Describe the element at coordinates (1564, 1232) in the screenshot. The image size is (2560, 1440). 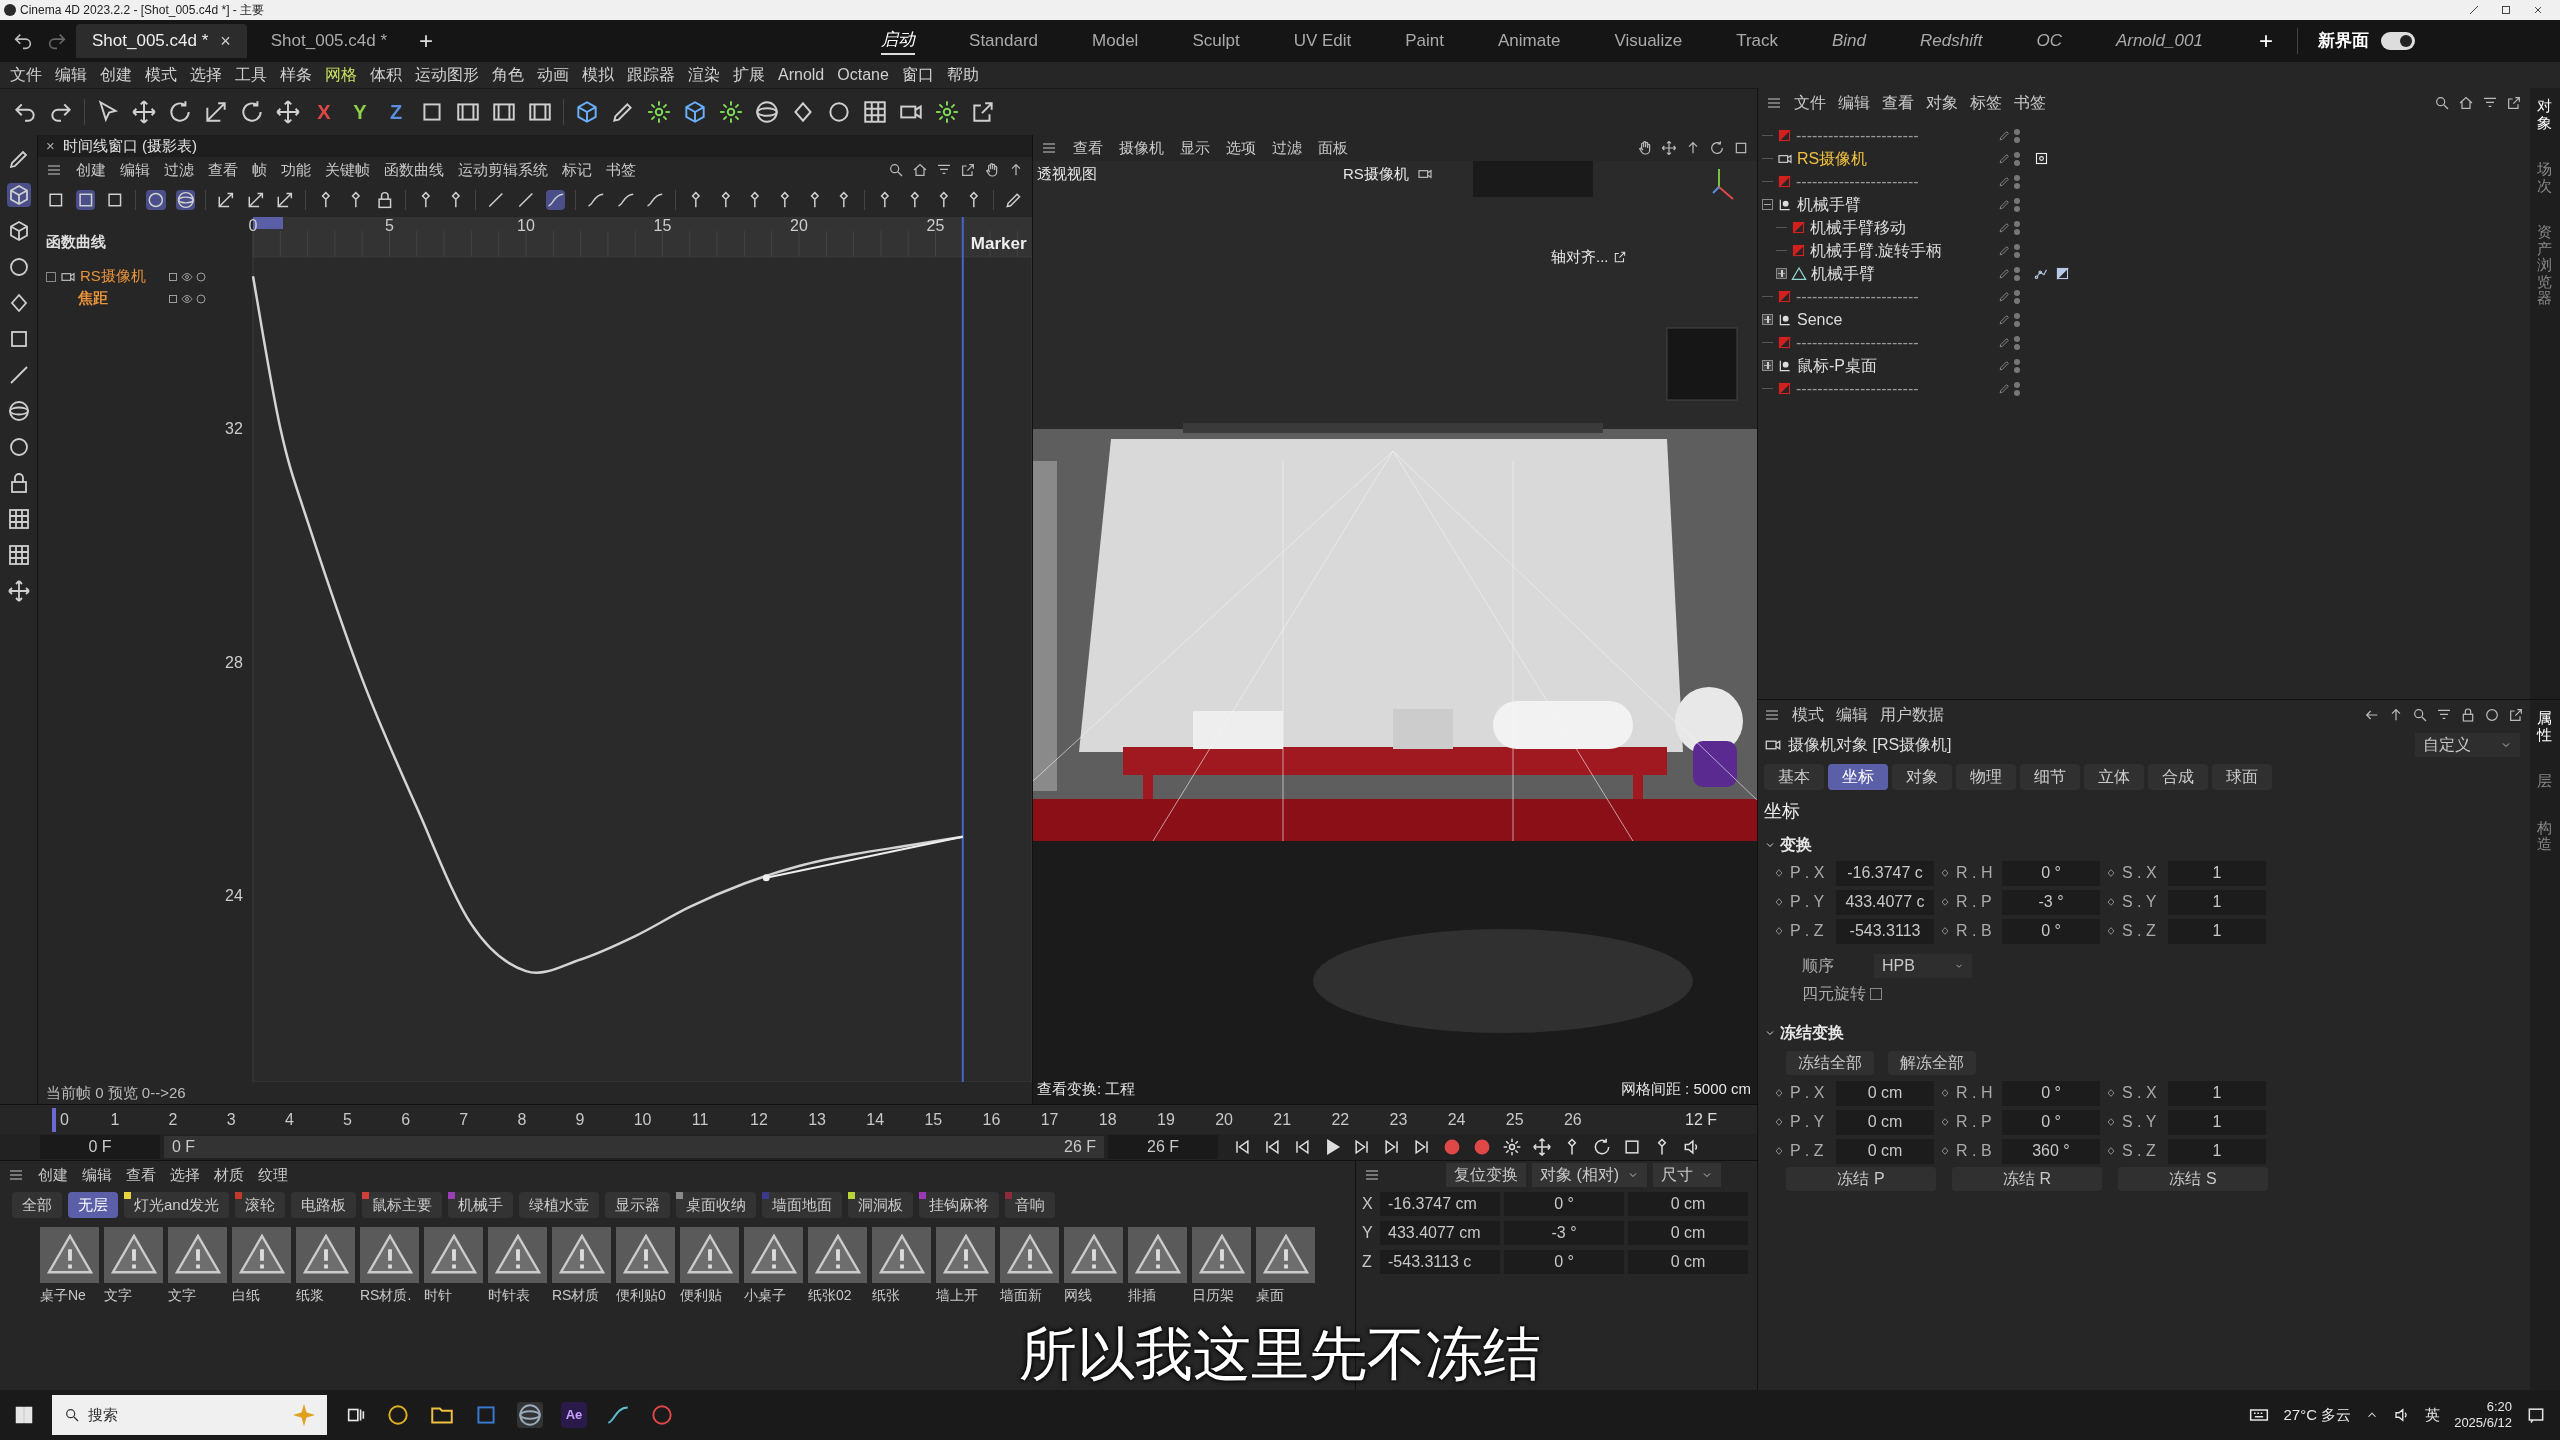
I see `rotation-field: -3 °` at that location.